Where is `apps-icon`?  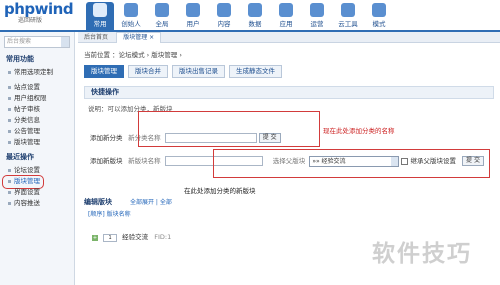 apps-icon is located at coordinates (286, 10).